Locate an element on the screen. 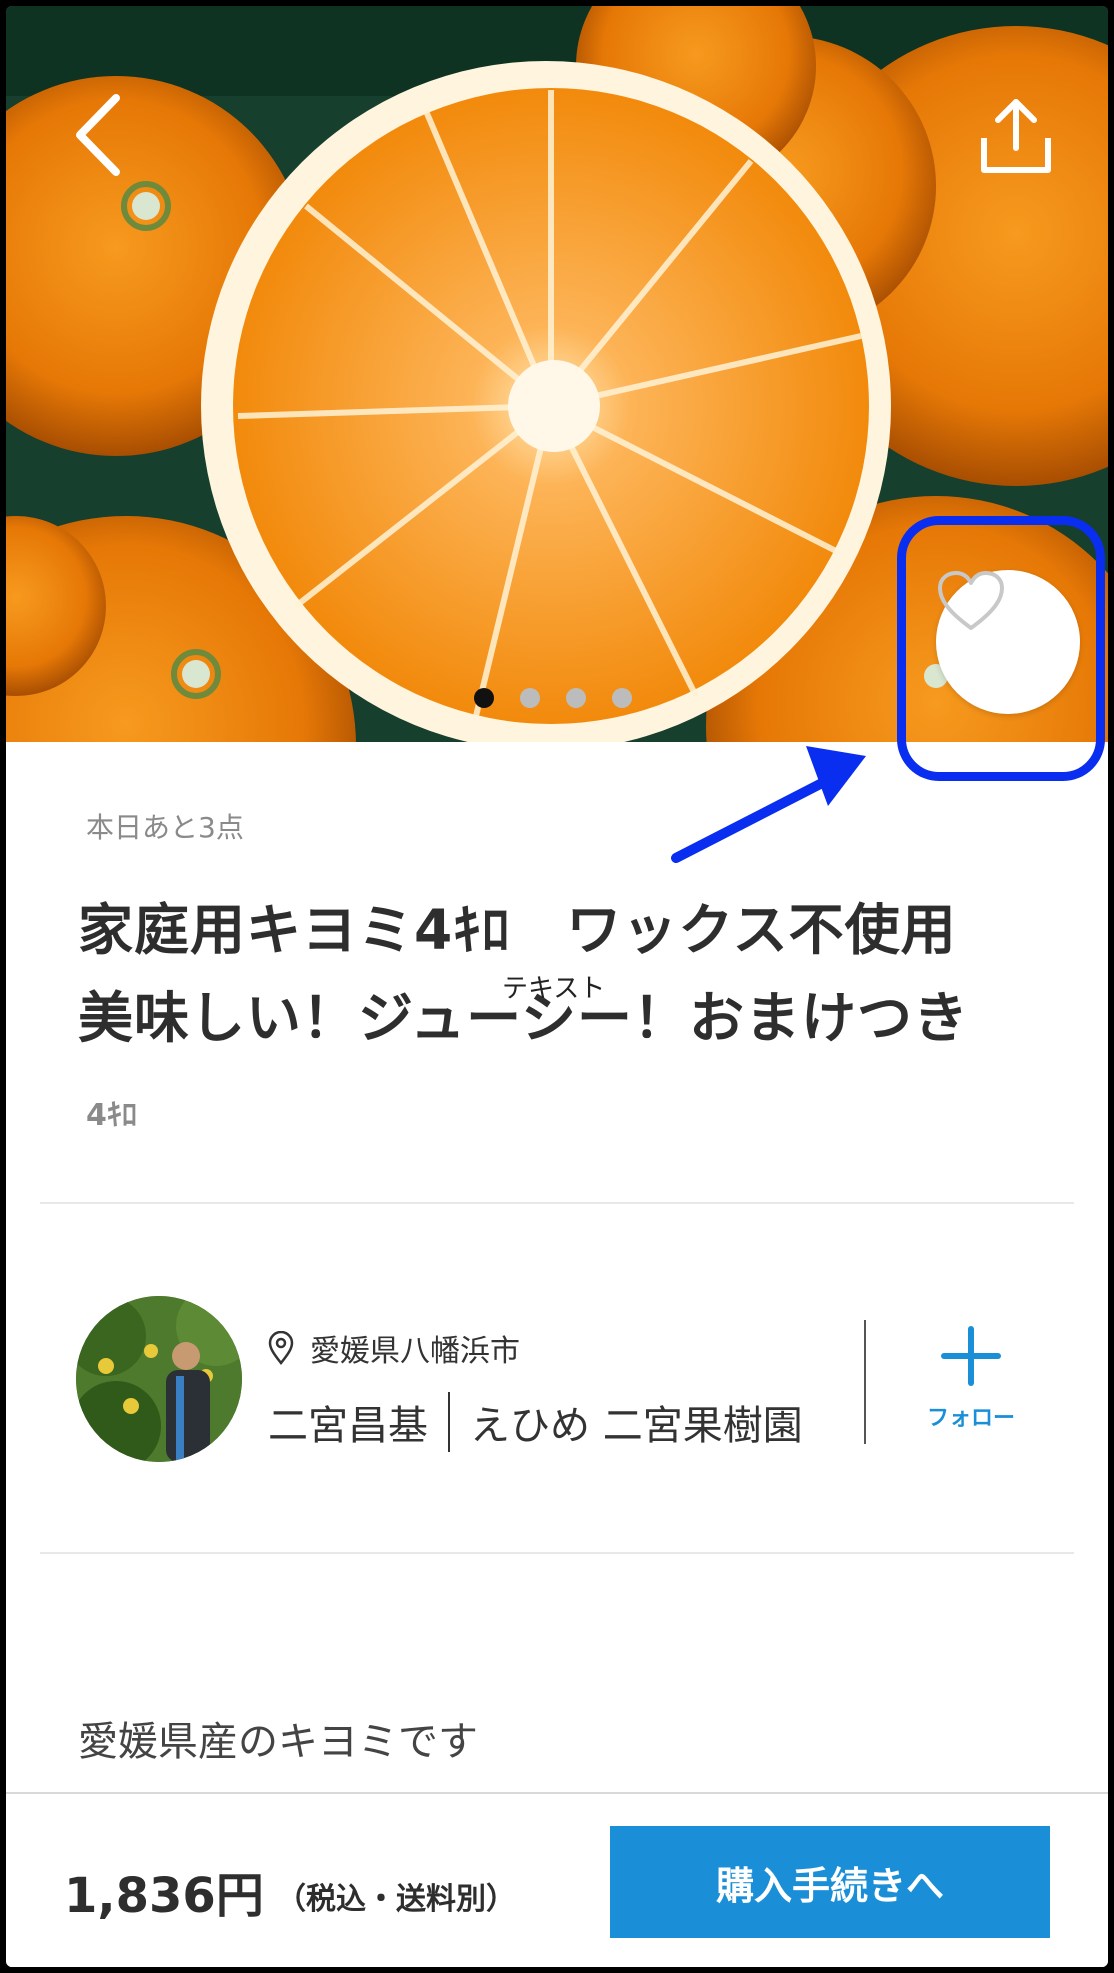 The image size is (1114, 1973). carousel-dot-active is located at coordinates (484, 698).